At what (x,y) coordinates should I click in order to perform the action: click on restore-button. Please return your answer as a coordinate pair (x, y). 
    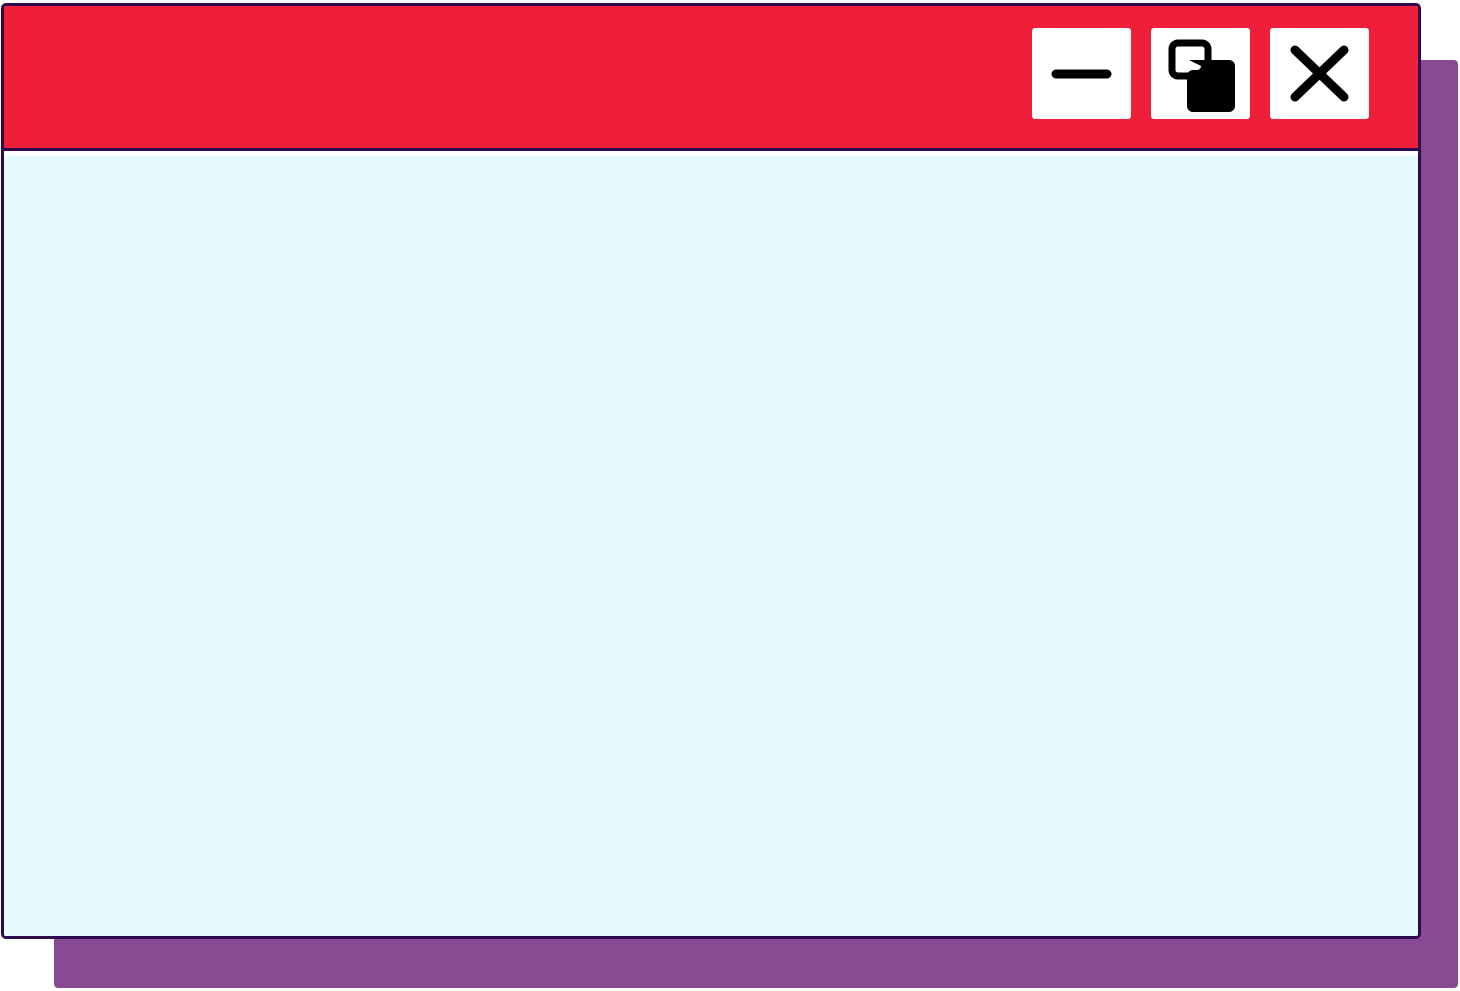
    Looking at the image, I should click on (1200, 73).